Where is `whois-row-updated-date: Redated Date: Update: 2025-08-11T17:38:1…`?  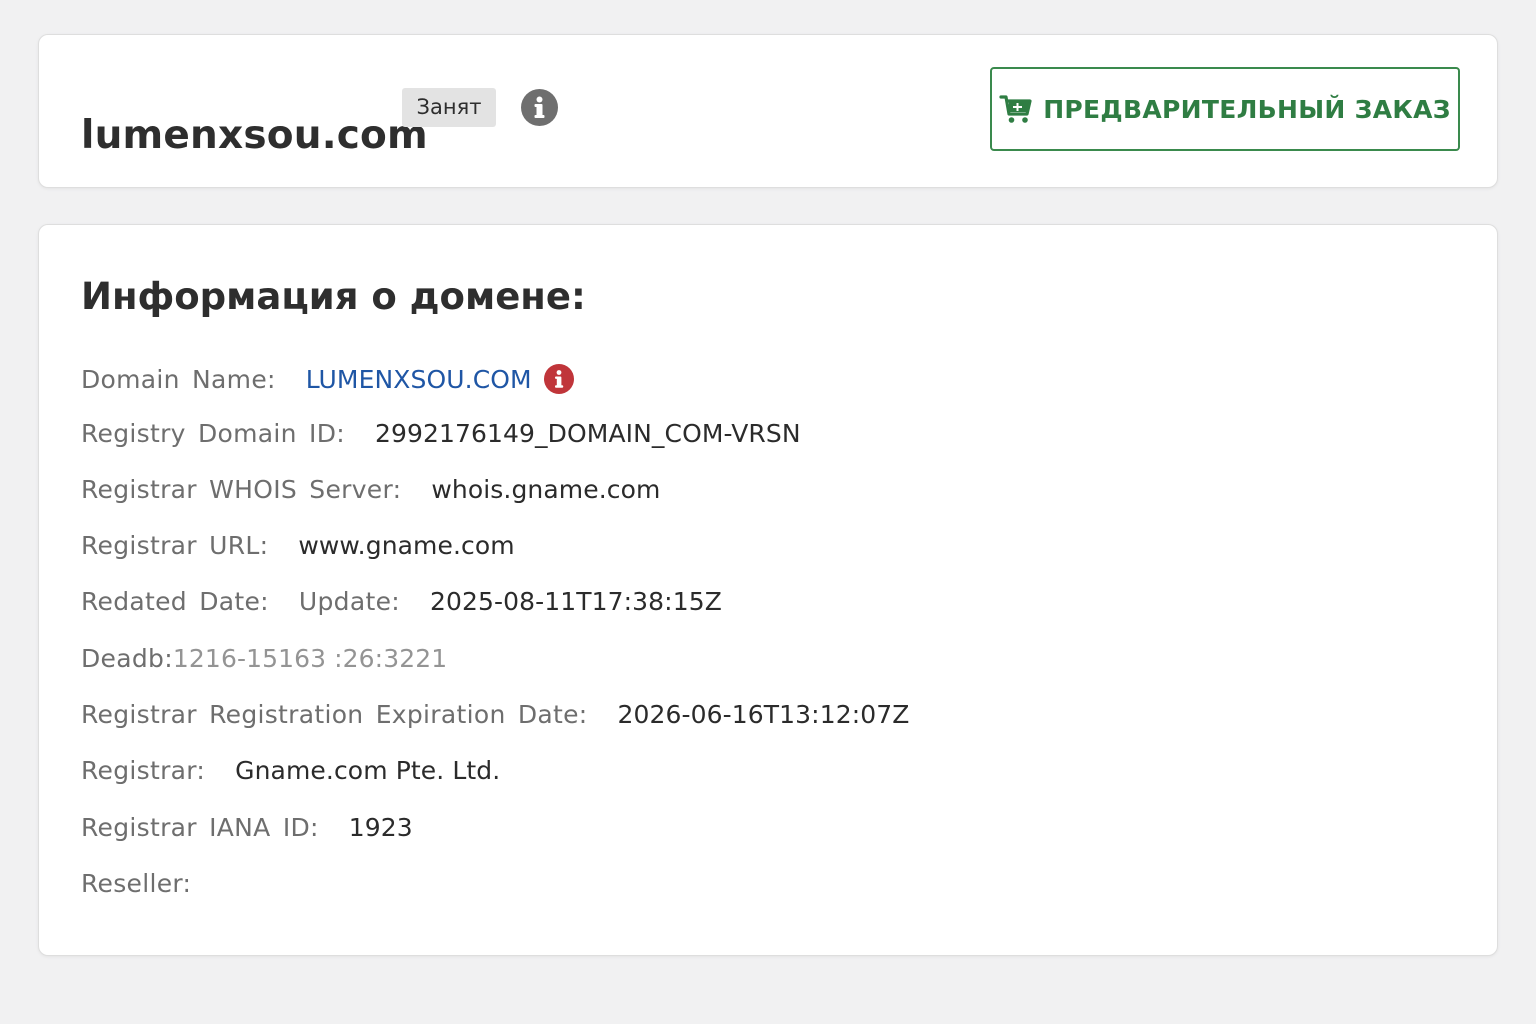 whois-row-updated-date: Redated Date: Update: 2025-08-11T17:38:1… is located at coordinates (401, 601).